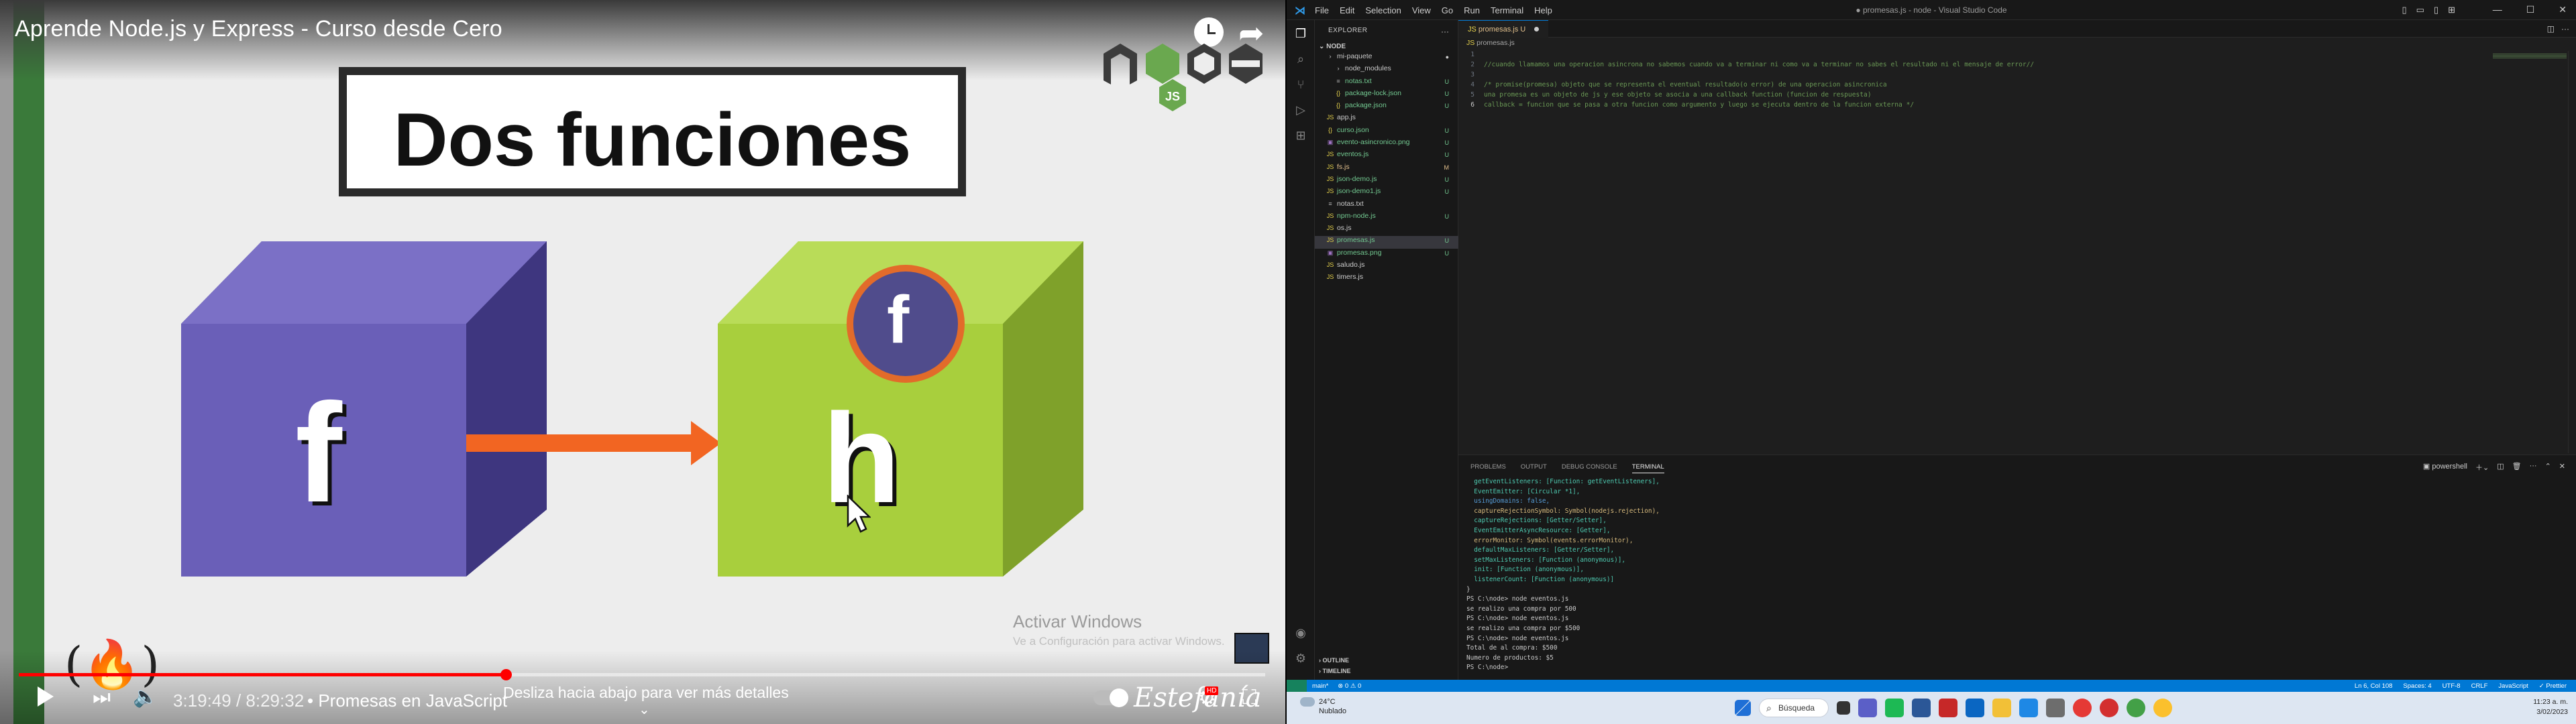 The width and height of the screenshot is (2576, 724). What do you see at coordinates (1323, 707) in the screenshot?
I see `weather-widget: 24°C Nublado` at bounding box center [1323, 707].